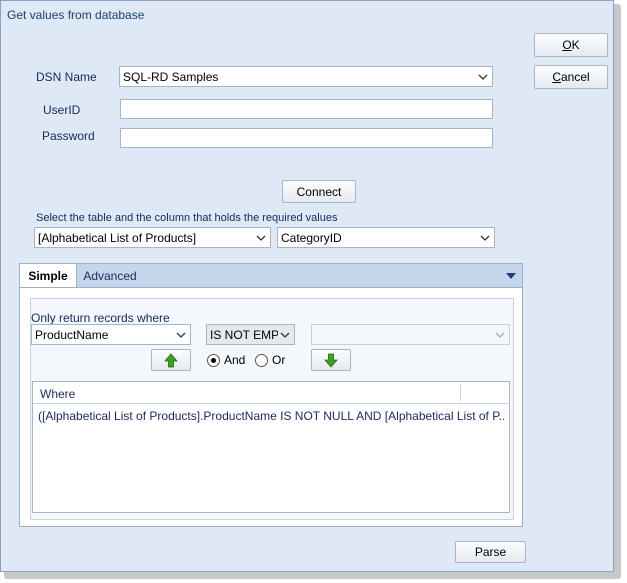 Image resolution: width=627 pixels, height=583 pixels. I want to click on password-label: Password, so click(68, 136).